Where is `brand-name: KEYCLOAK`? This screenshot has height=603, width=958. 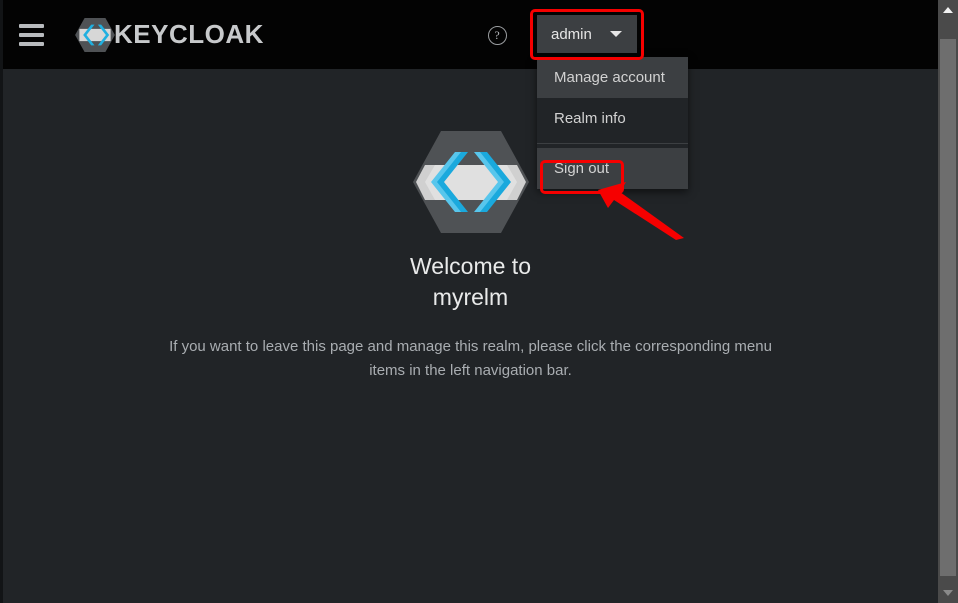 brand-name: KEYCLOAK is located at coordinates (189, 34).